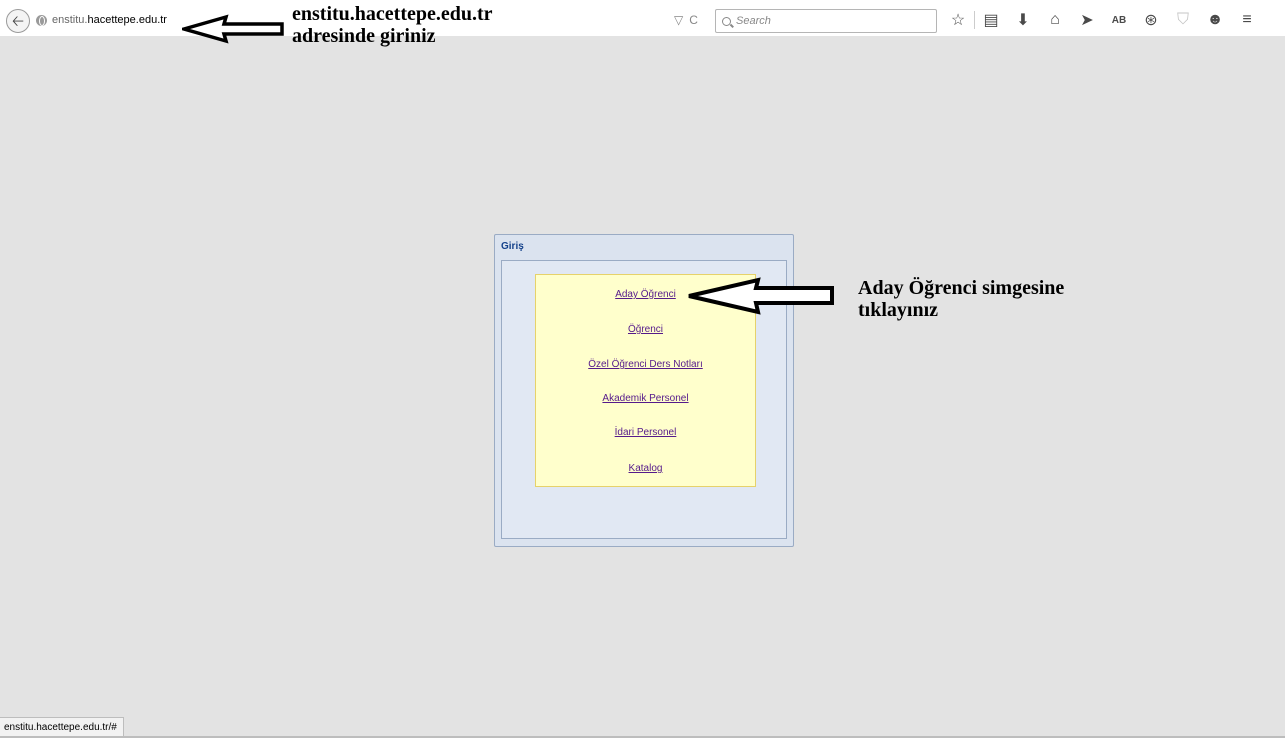 This screenshot has height=738, width=1285. What do you see at coordinates (1215, 20) in the screenshot?
I see `chat-icon: ☻` at bounding box center [1215, 20].